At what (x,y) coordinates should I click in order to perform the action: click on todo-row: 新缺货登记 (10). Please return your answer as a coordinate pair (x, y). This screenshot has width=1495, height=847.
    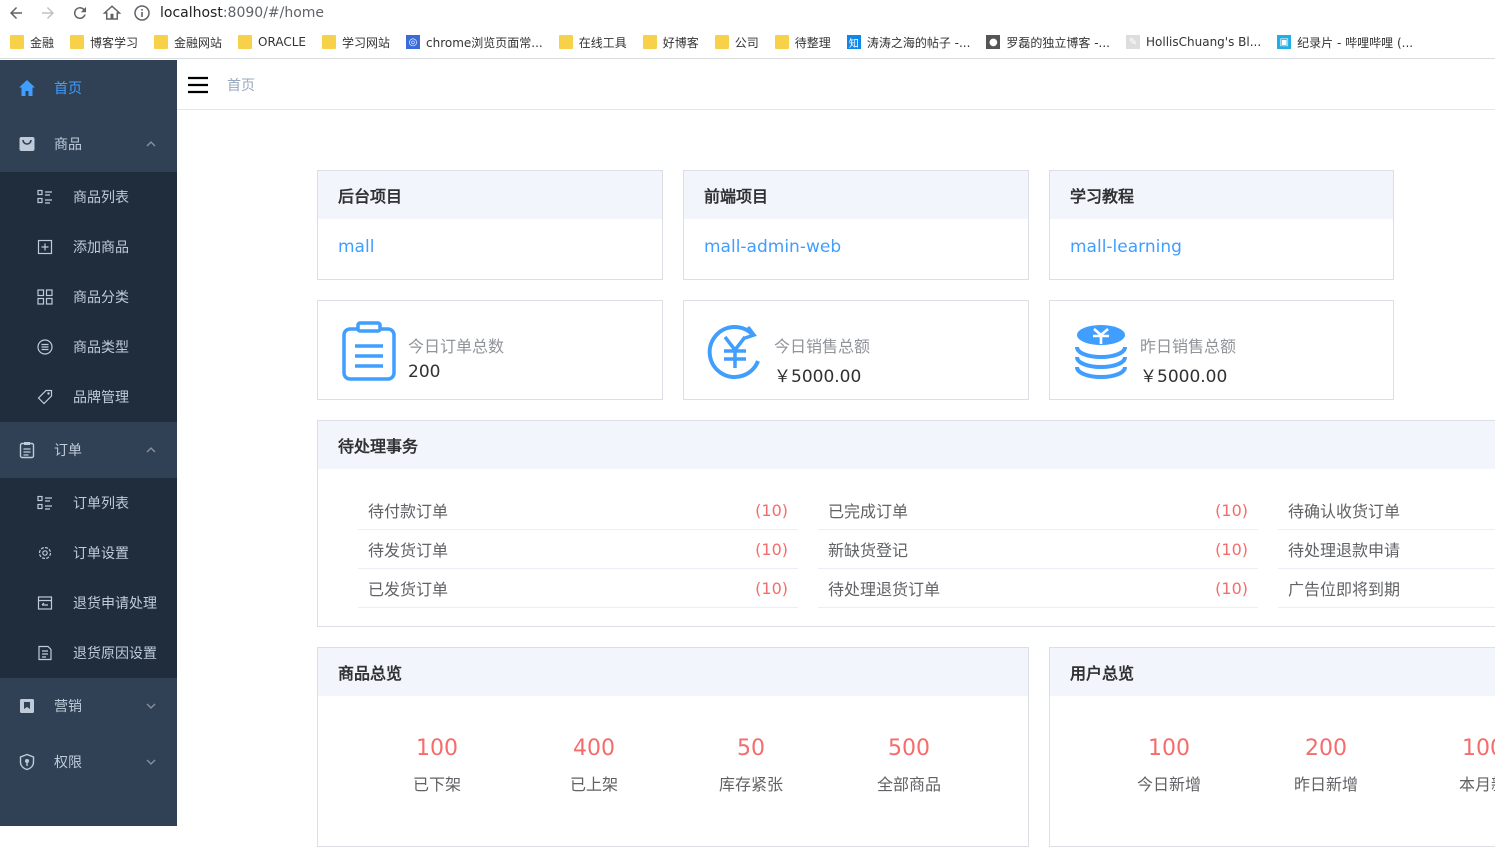
    Looking at the image, I should click on (1038, 549).